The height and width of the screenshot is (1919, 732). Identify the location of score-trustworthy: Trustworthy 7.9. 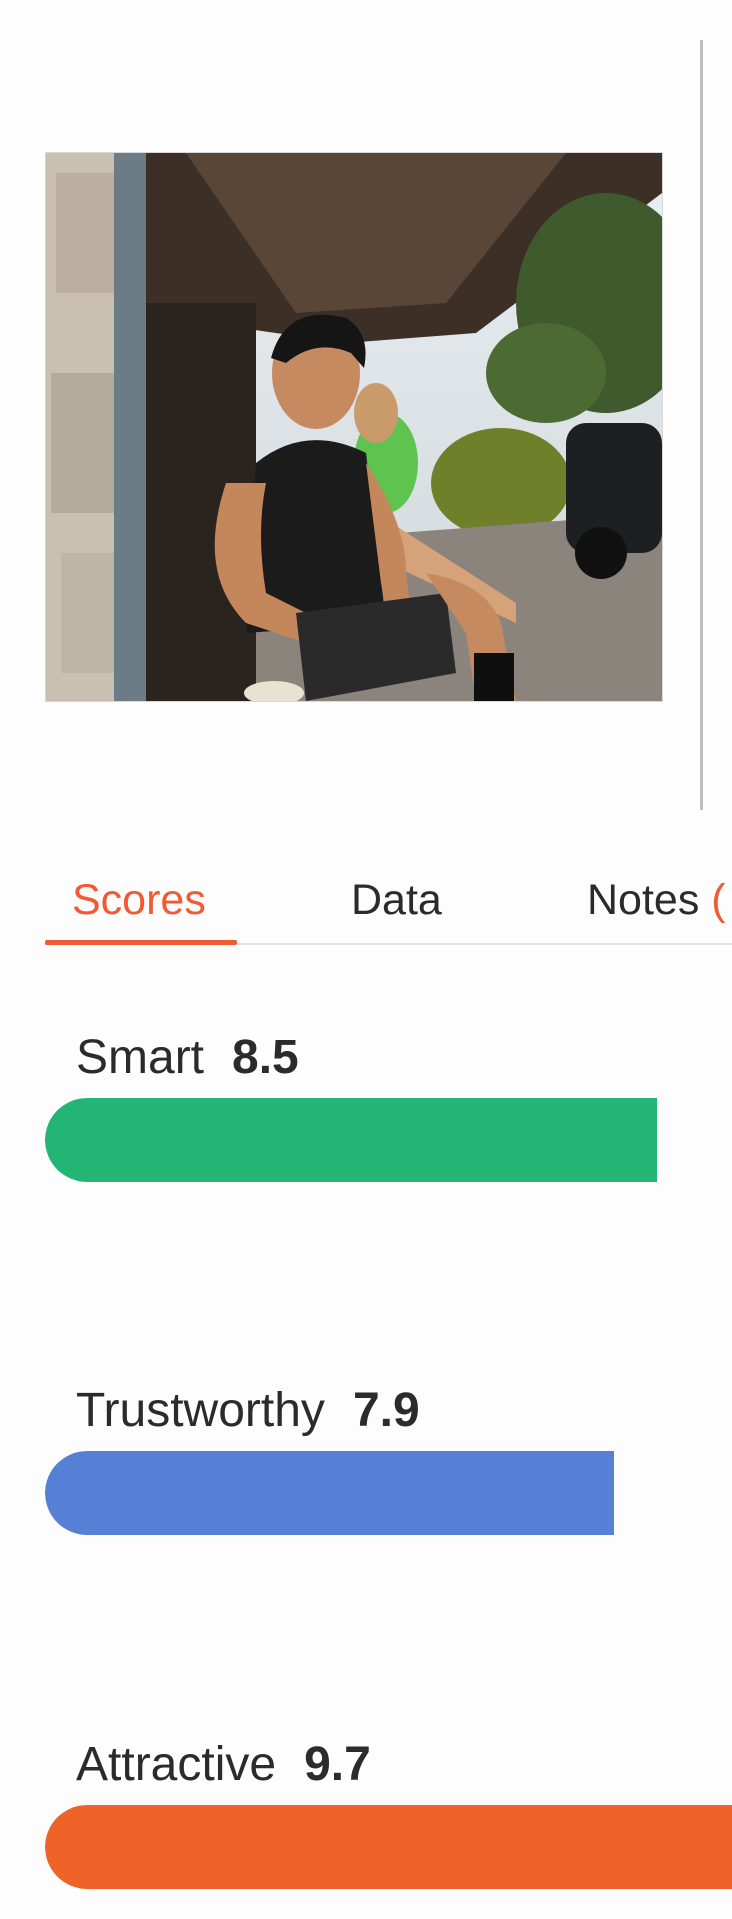
(388, 1468).